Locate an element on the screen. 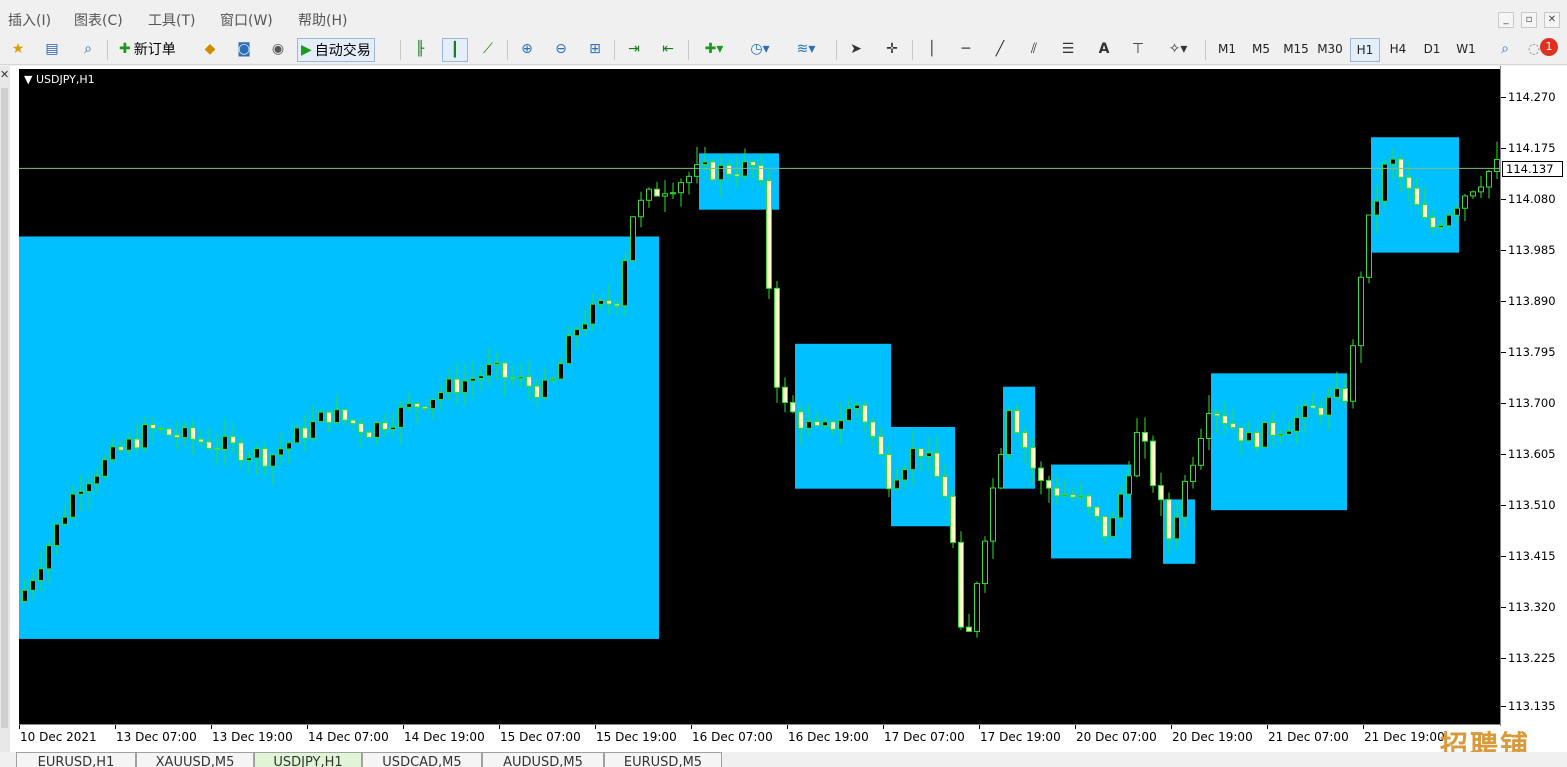 Image resolution: width=1567 pixels, height=767 pixels. text-label-icon: ⊤ is located at coordinates (1138, 49).